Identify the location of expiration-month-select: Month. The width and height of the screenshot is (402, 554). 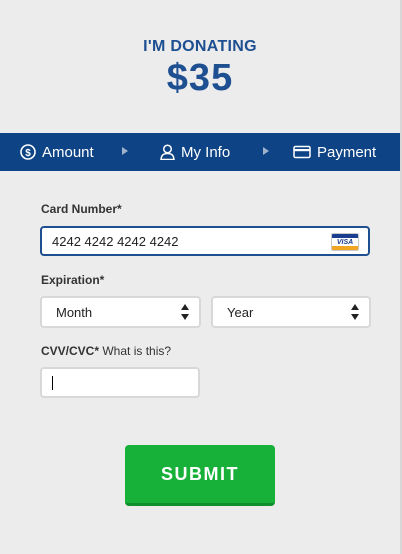
(120, 312).